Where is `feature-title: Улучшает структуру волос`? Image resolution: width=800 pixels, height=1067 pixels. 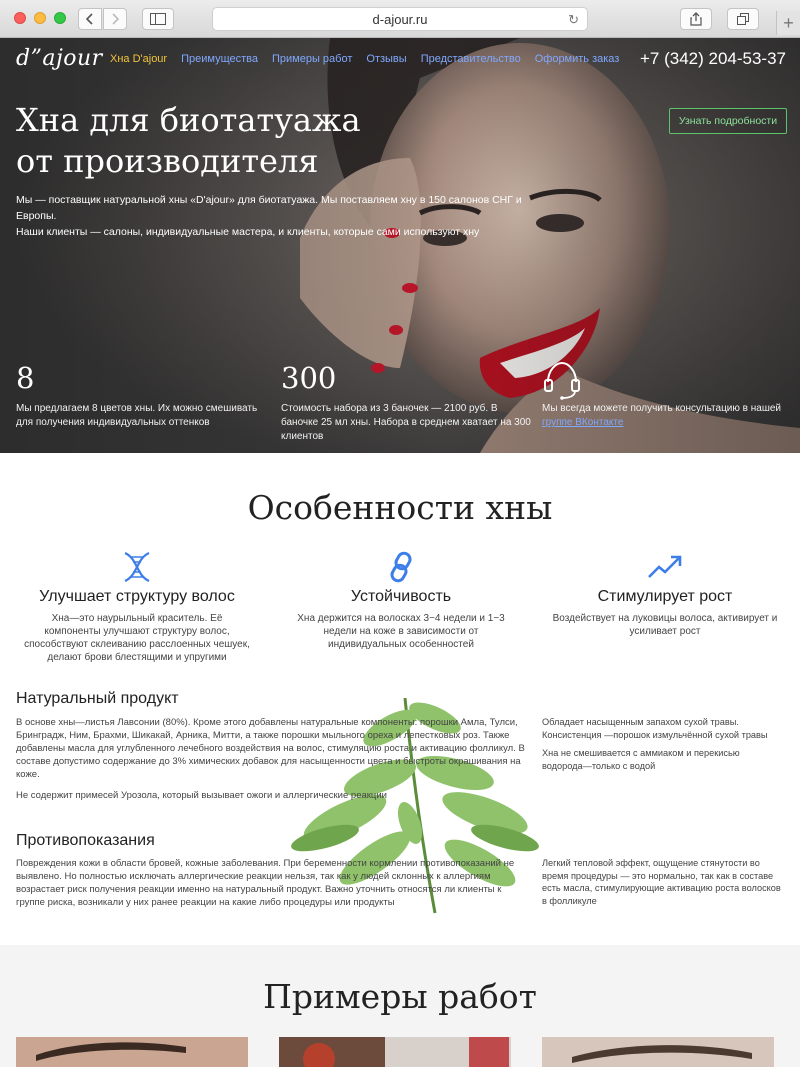 feature-title: Улучшает структуру волос is located at coordinates (137, 596).